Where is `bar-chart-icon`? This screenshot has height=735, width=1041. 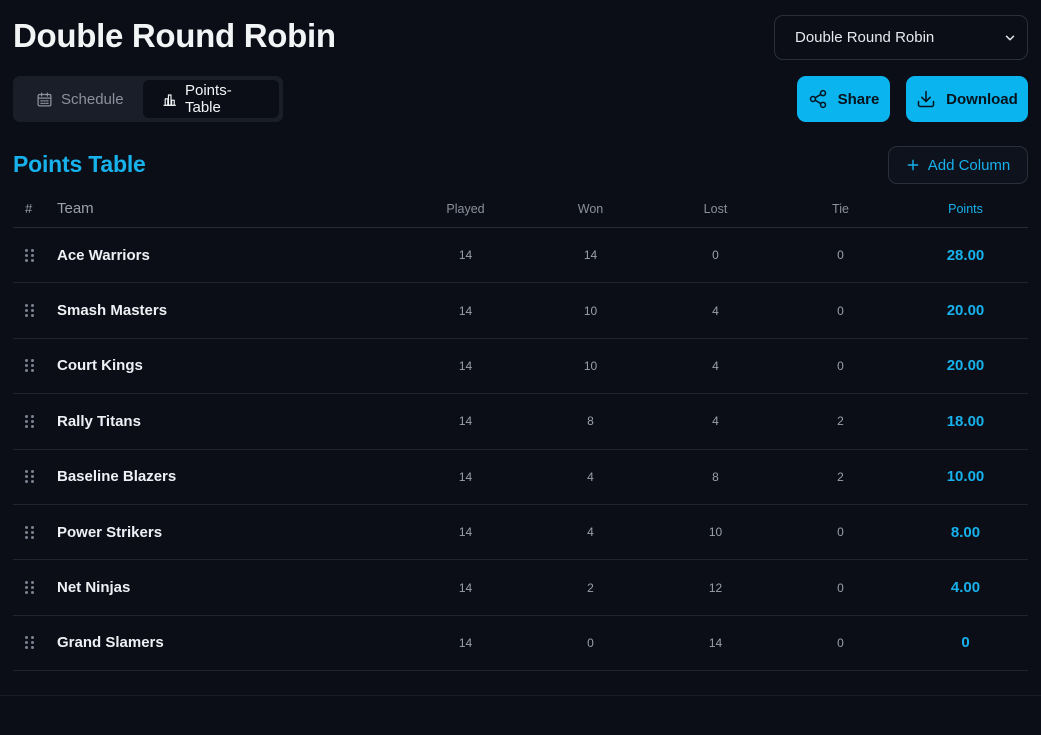
bar-chart-icon is located at coordinates (169, 99).